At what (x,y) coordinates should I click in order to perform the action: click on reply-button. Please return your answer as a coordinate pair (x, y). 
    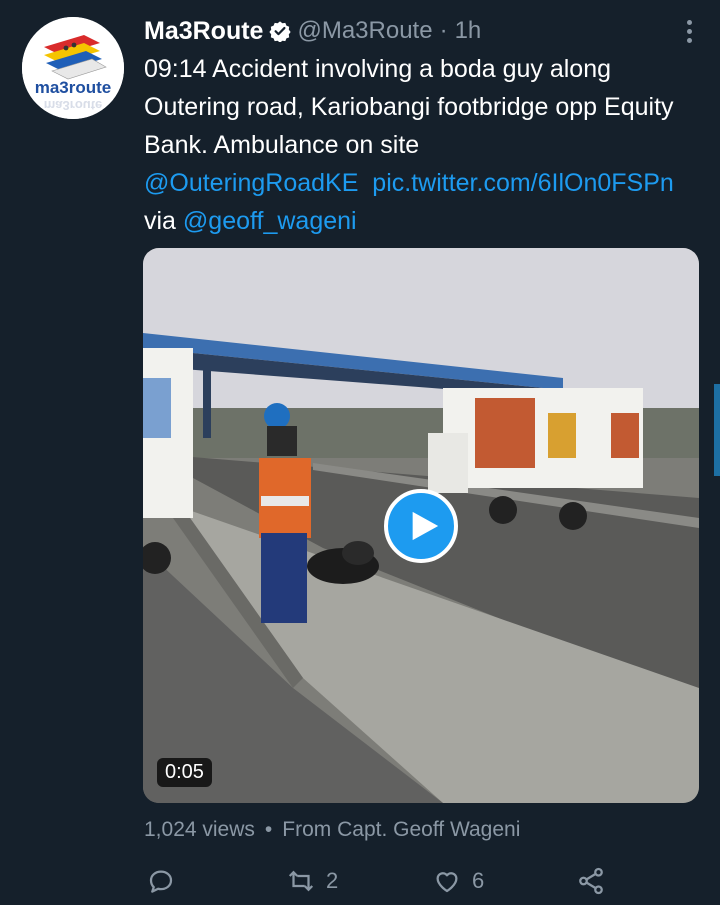
    Looking at the image, I should click on (166, 881).